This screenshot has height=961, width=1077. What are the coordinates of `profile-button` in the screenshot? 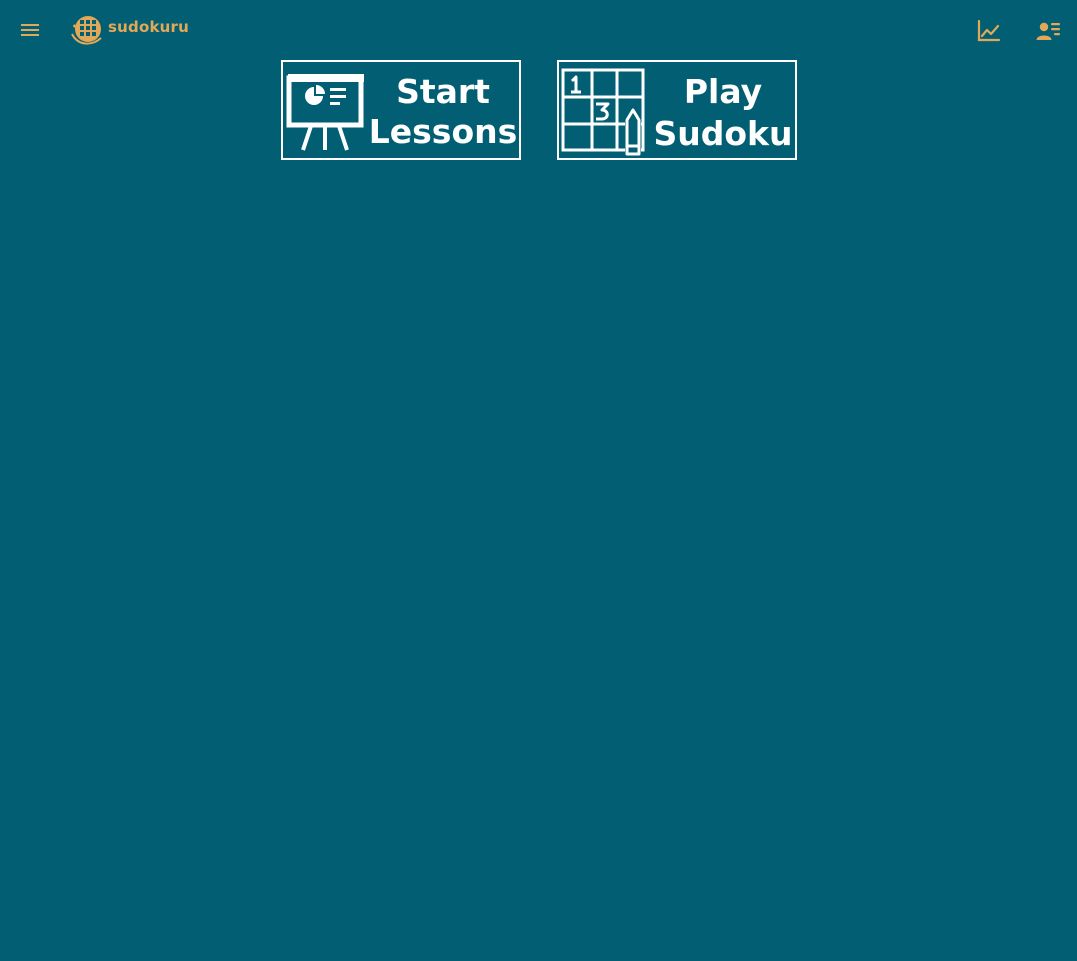 It's located at (1049, 31).